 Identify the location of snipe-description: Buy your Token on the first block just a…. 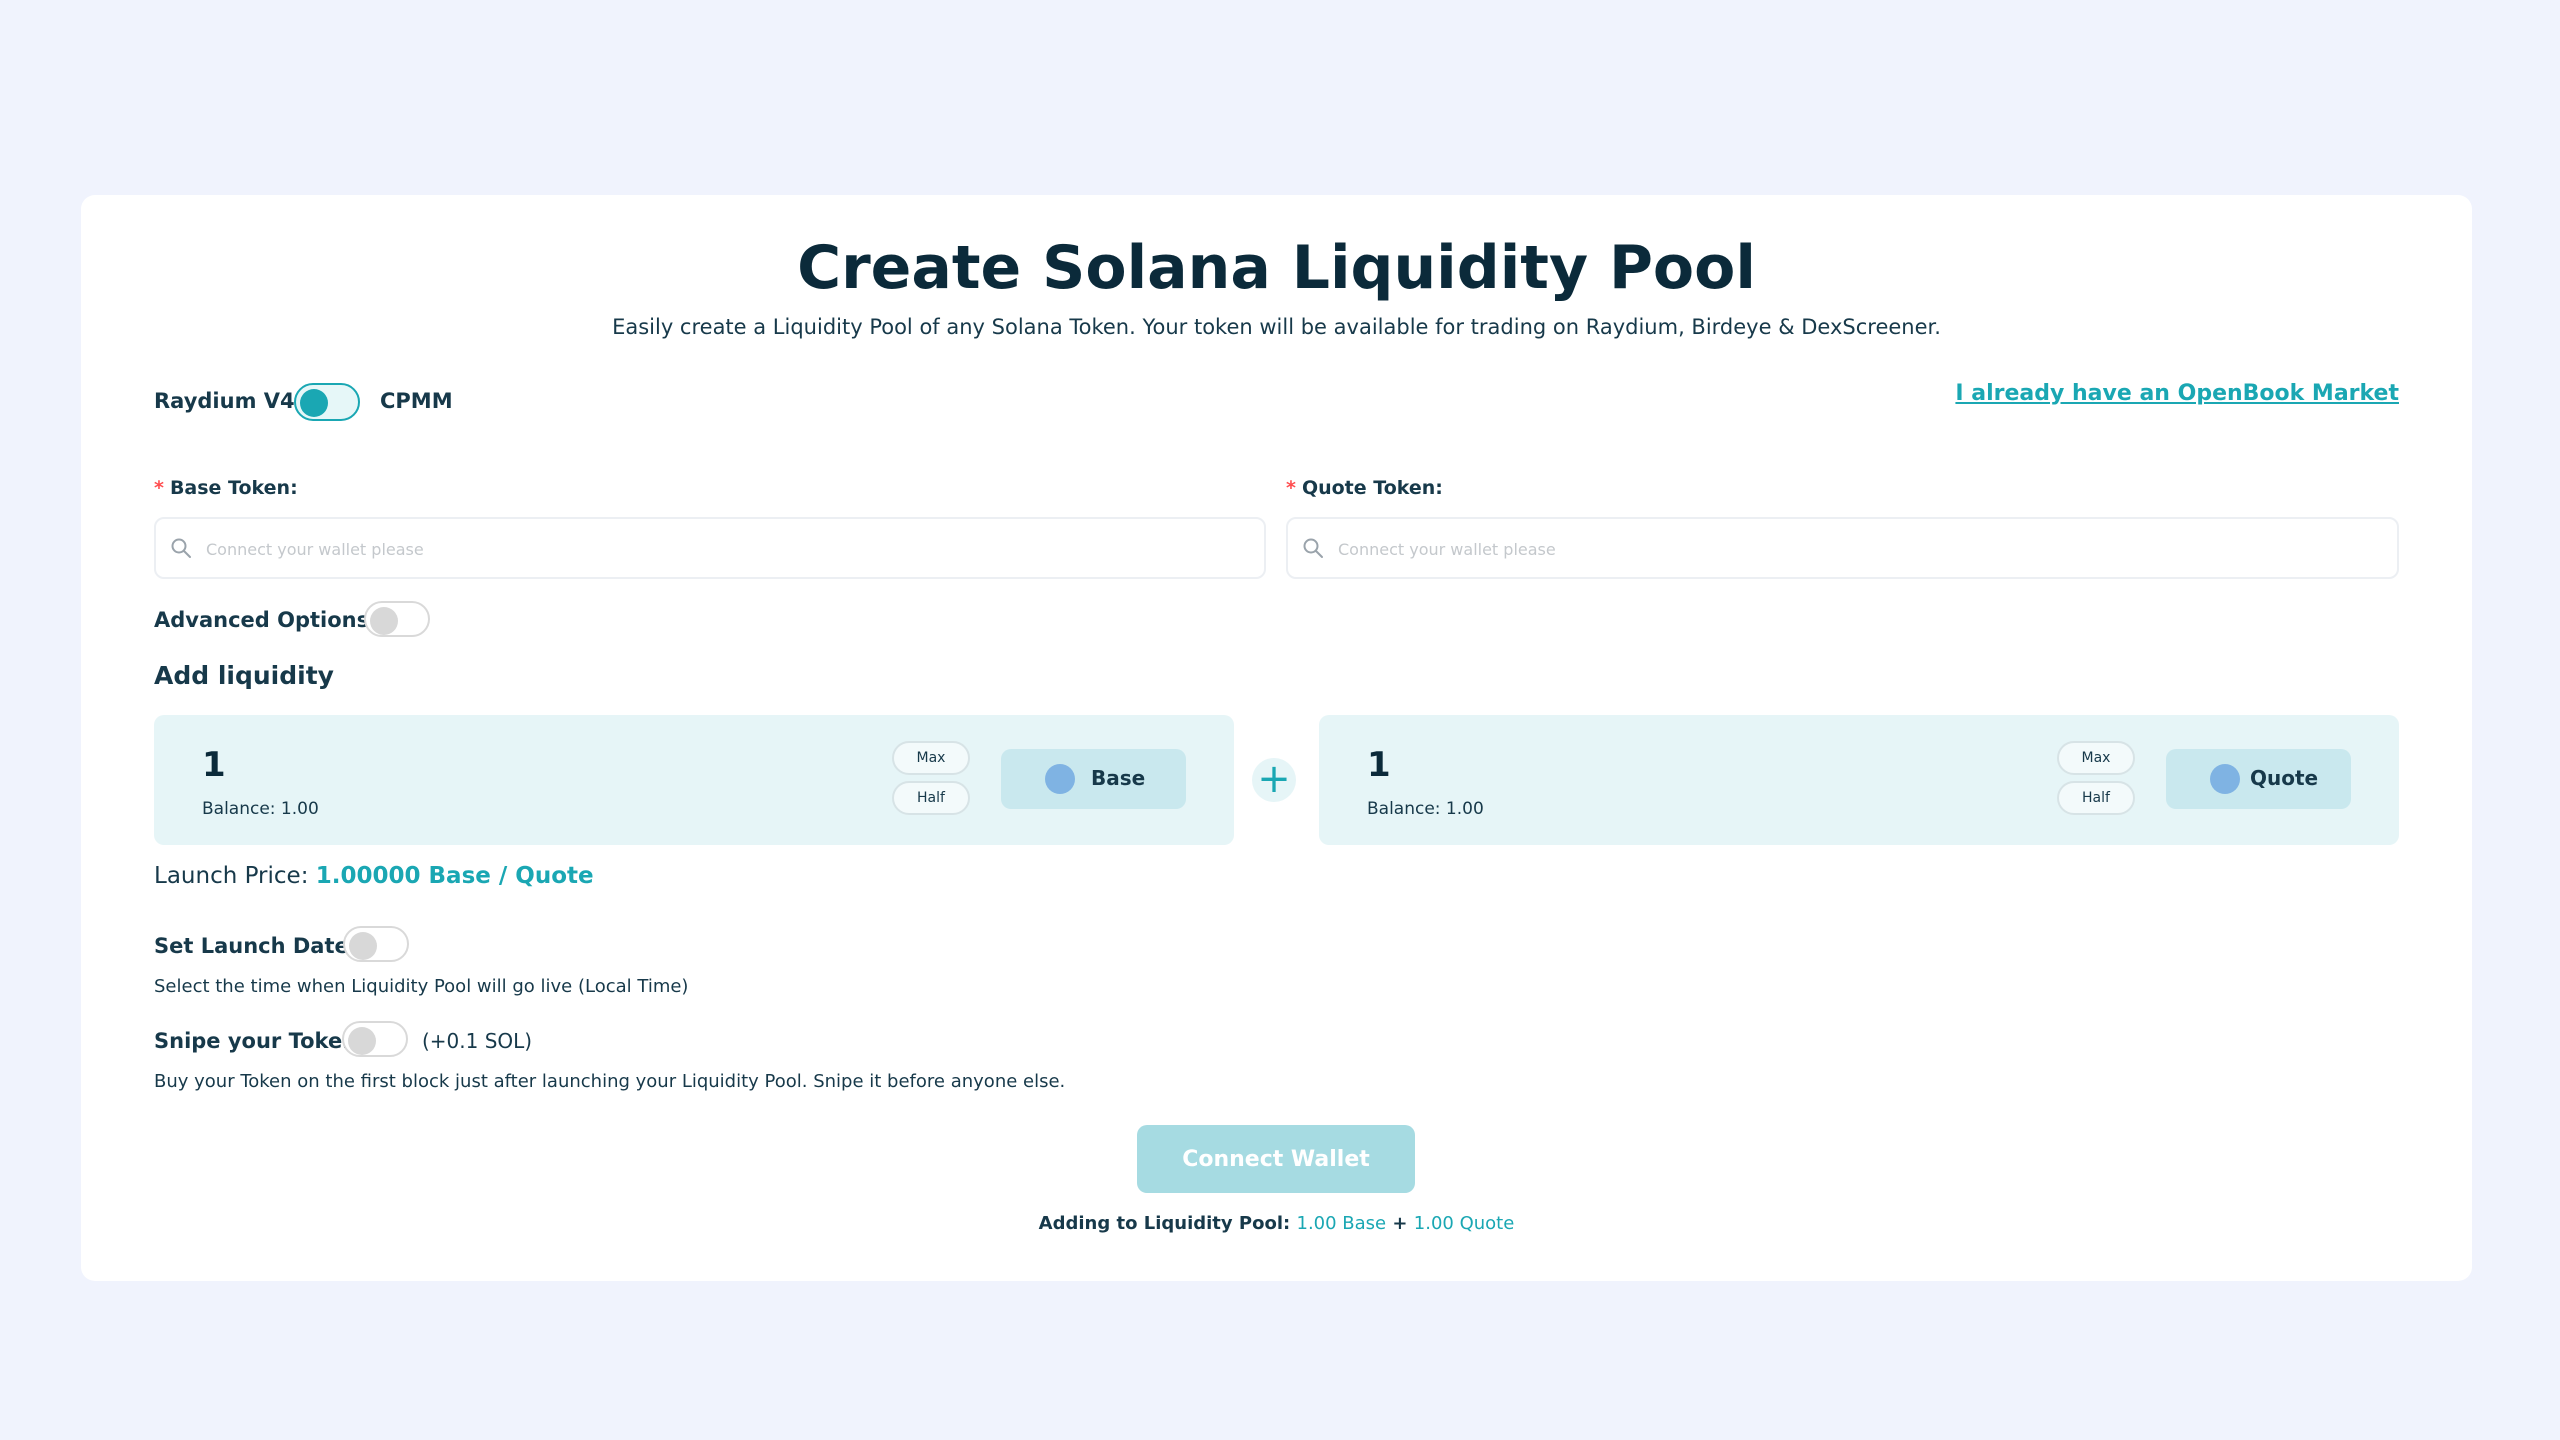
(610, 1081).